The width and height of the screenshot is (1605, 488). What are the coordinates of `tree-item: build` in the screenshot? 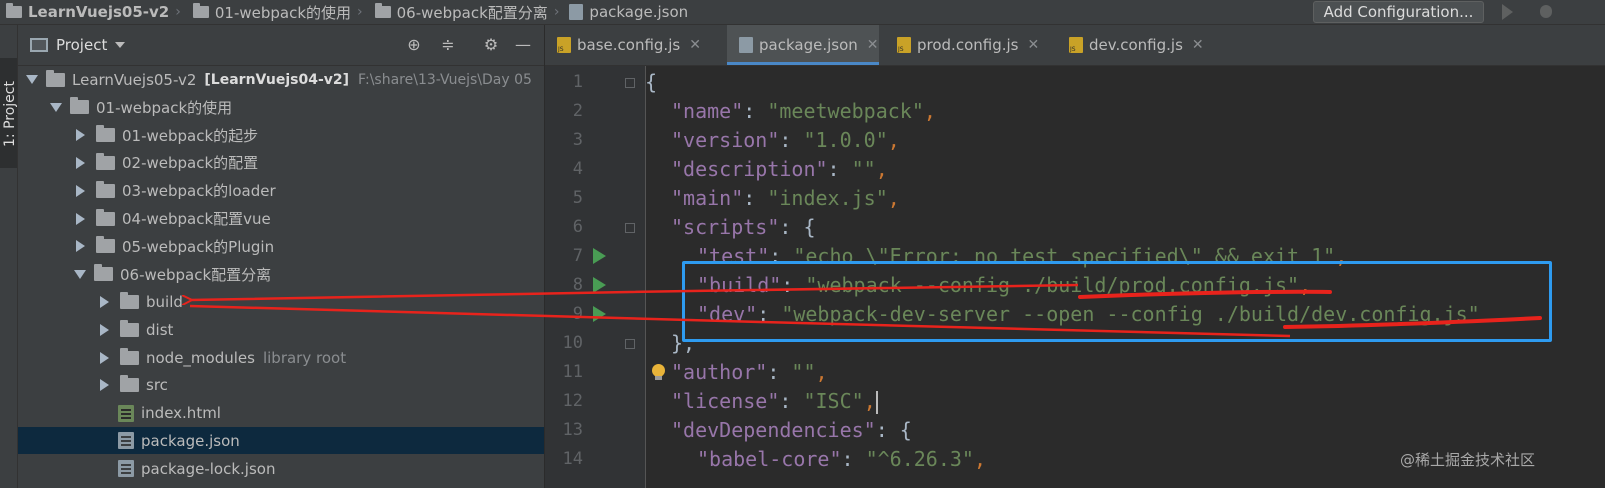 It's located at (281, 301).